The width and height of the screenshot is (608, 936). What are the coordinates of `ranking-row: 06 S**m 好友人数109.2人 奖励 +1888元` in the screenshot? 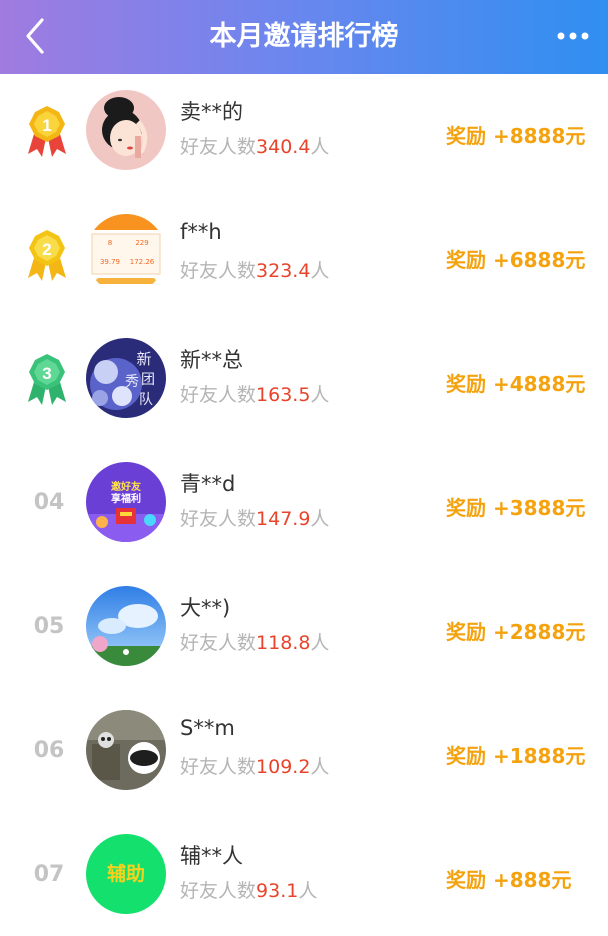 It's located at (304, 756).